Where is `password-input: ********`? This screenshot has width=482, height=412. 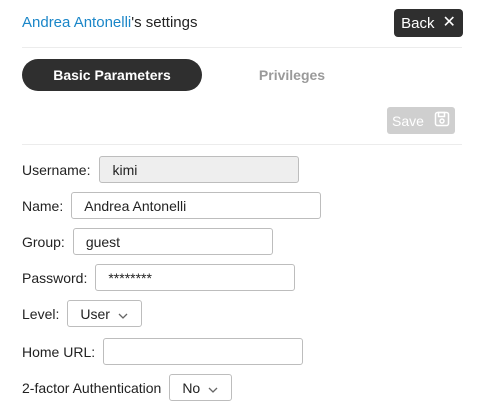 password-input: ******** is located at coordinates (195, 277).